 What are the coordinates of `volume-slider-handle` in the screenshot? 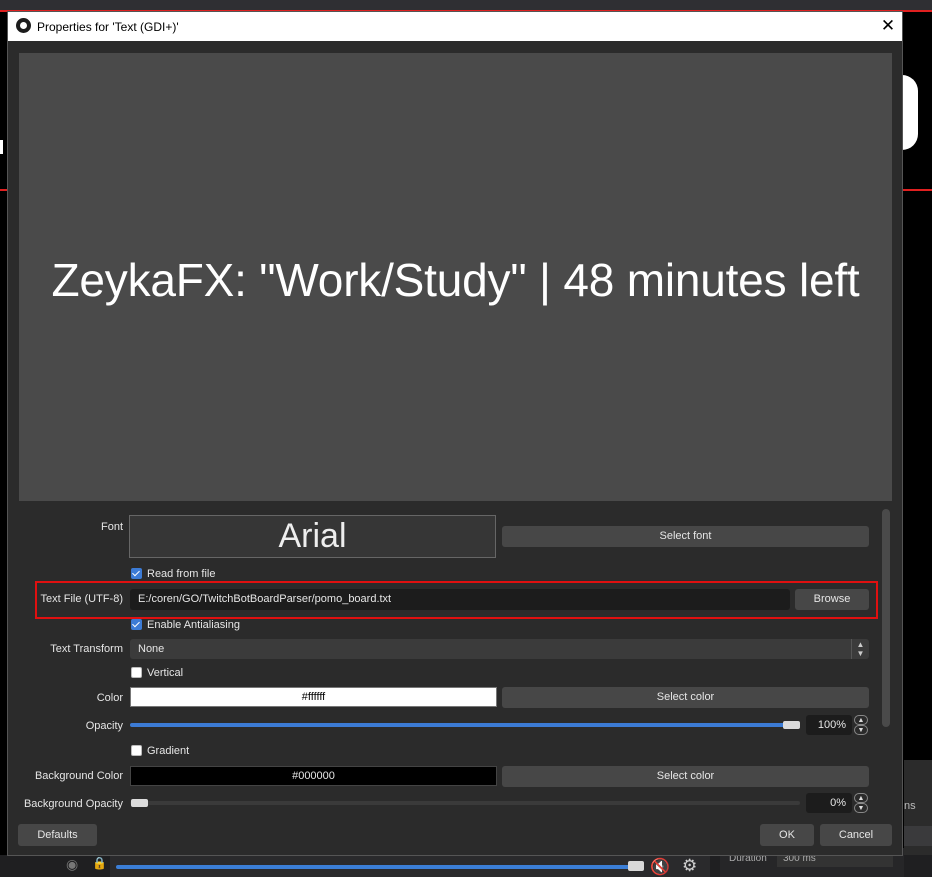 It's located at (636, 866).